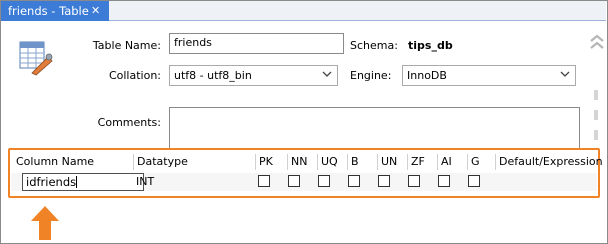  What do you see at coordinates (48, 11) in the screenshot?
I see `tab-title: friends - Table` at bounding box center [48, 11].